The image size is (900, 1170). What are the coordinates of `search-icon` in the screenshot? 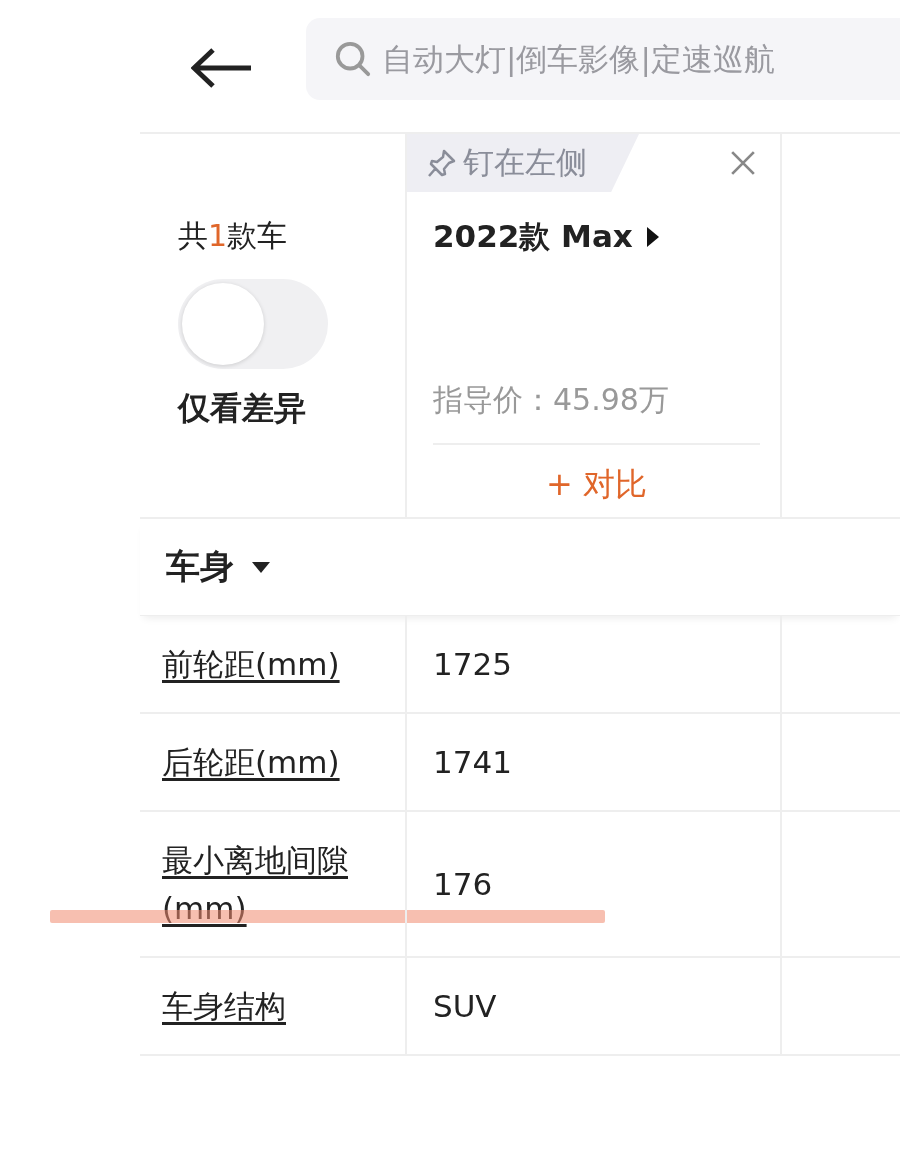 It's located at (353, 59).